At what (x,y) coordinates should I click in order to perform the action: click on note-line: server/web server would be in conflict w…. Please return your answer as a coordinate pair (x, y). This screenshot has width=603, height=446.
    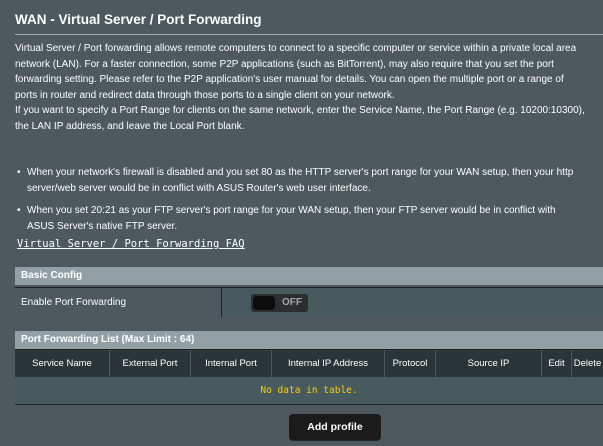
    Looking at the image, I should click on (199, 188).